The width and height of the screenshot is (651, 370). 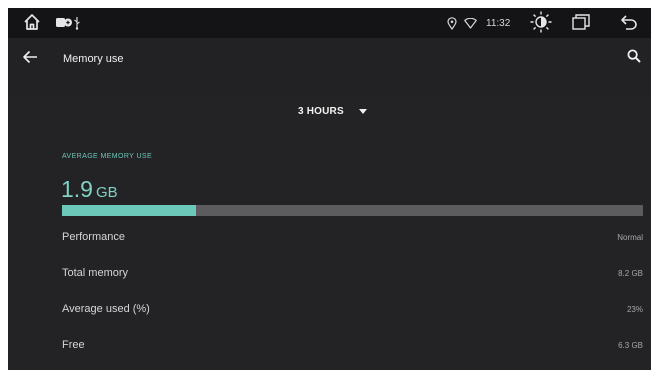 I want to click on average-memory-unit: GB, so click(x=106, y=192).